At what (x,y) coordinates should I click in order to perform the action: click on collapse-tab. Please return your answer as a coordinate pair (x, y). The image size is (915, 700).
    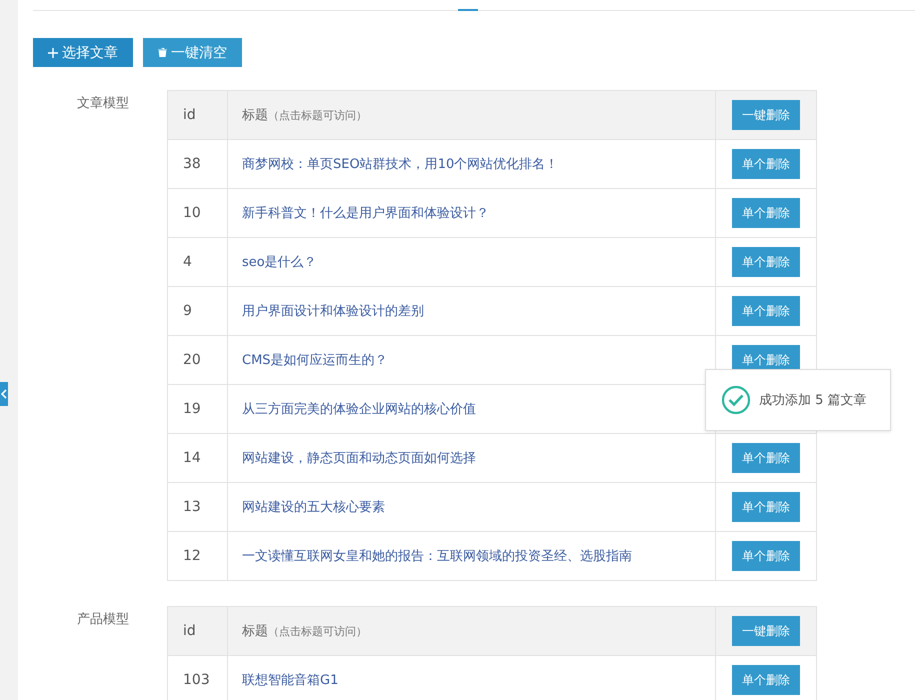
    Looking at the image, I should click on (4, 394).